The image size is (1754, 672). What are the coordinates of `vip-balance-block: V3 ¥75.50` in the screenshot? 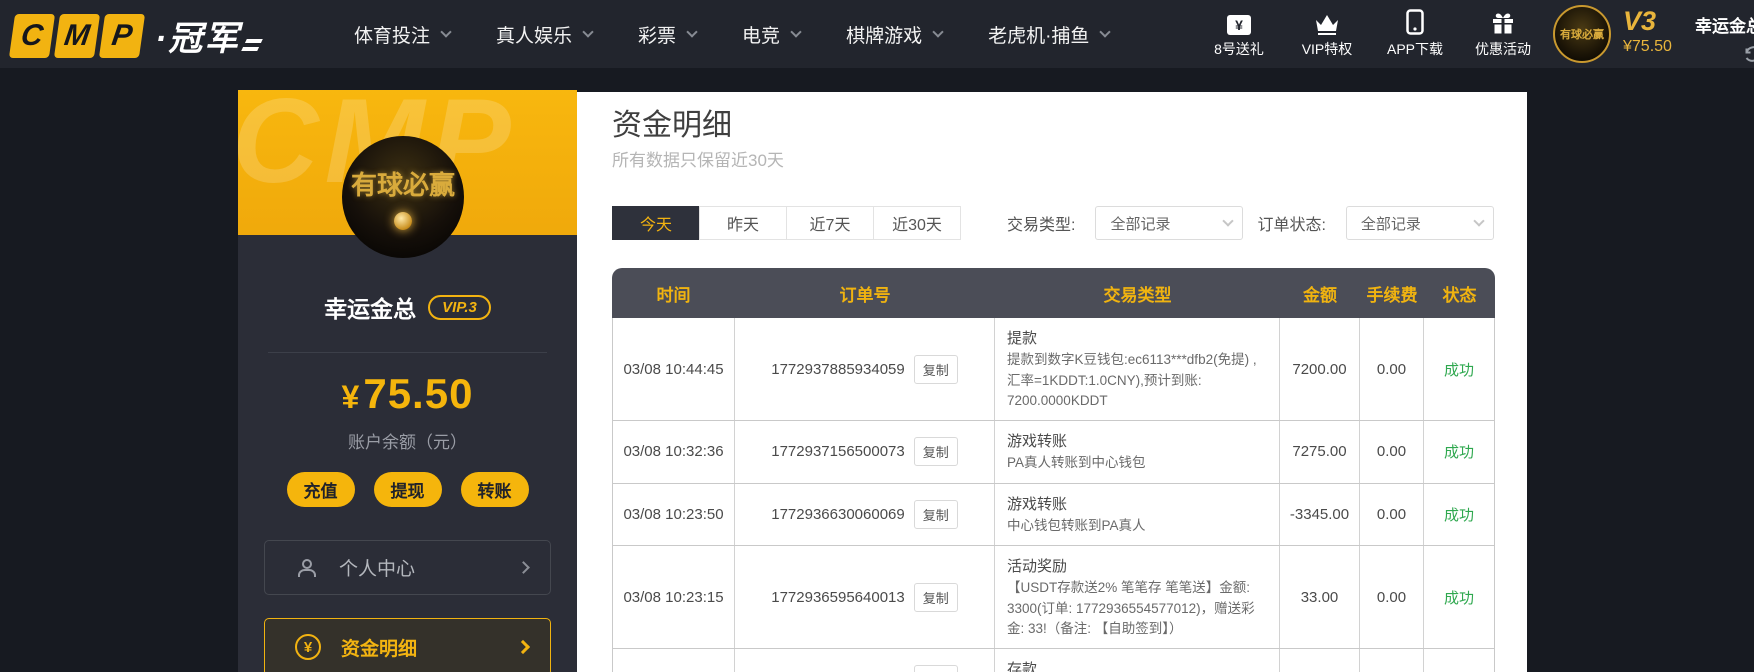 It's located at (1652, 32).